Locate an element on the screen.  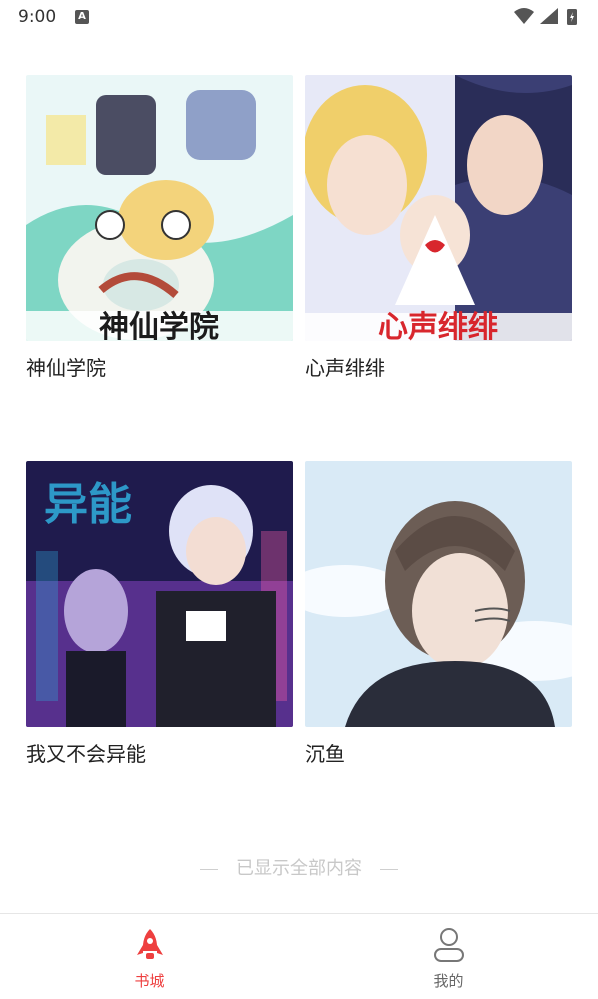
notification-icon: A is located at coordinates (82, 17).